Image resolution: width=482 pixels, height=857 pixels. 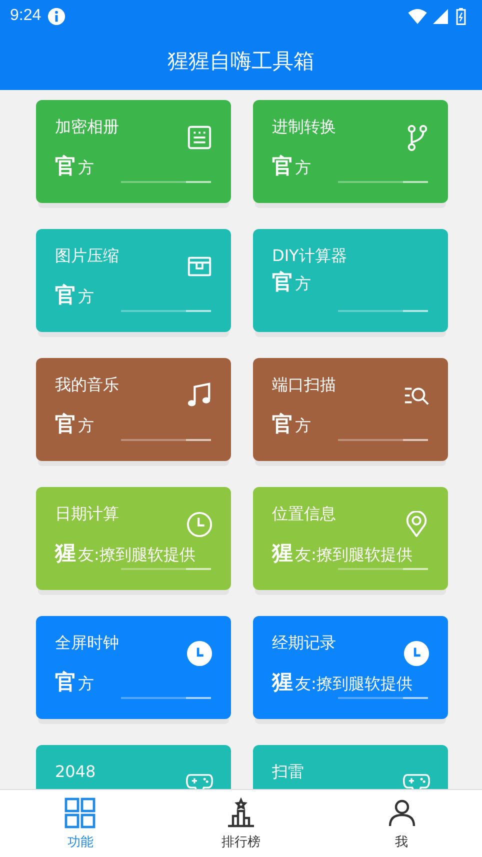 What do you see at coordinates (199, 395) in the screenshot?
I see `music-icon` at bounding box center [199, 395].